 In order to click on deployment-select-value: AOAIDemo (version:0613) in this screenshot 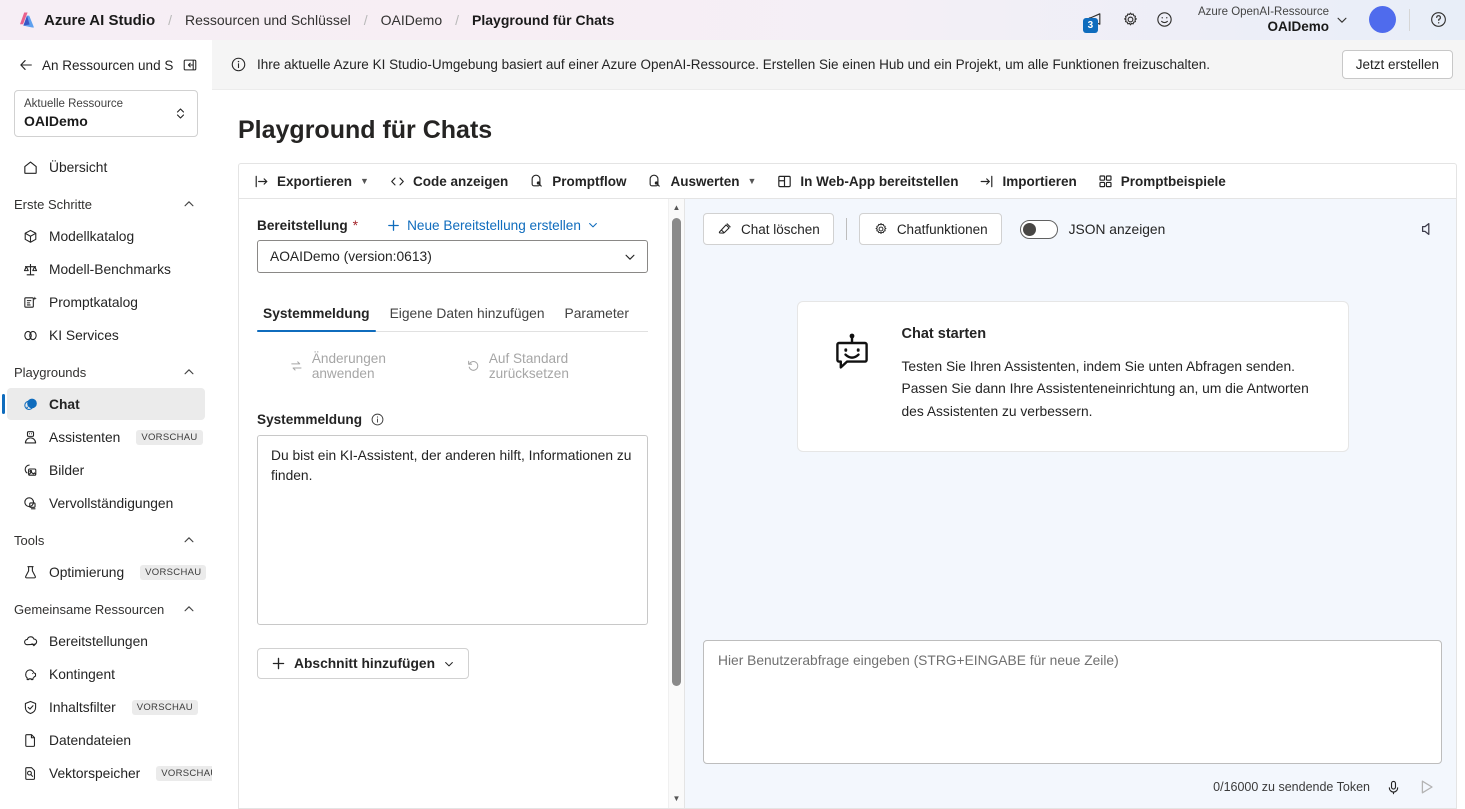, I will do `click(351, 256)`.